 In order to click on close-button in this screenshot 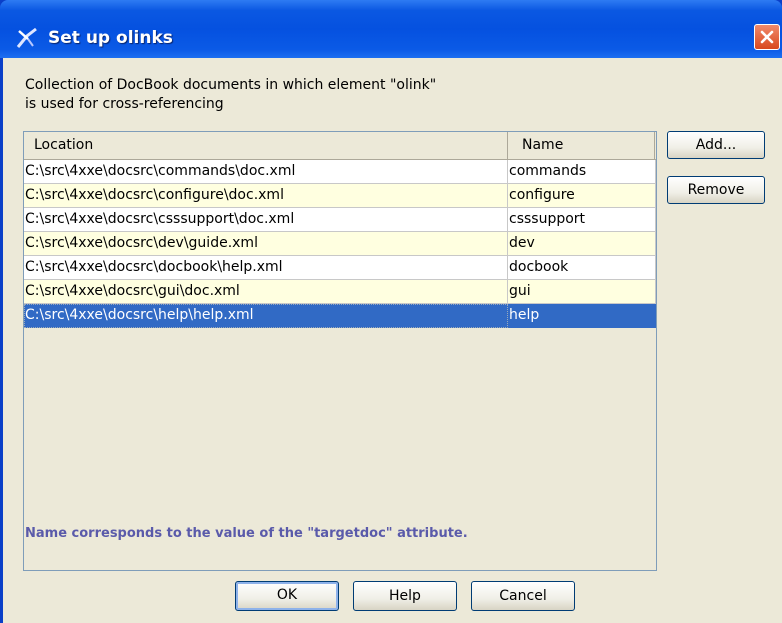, I will do `click(767, 37)`.